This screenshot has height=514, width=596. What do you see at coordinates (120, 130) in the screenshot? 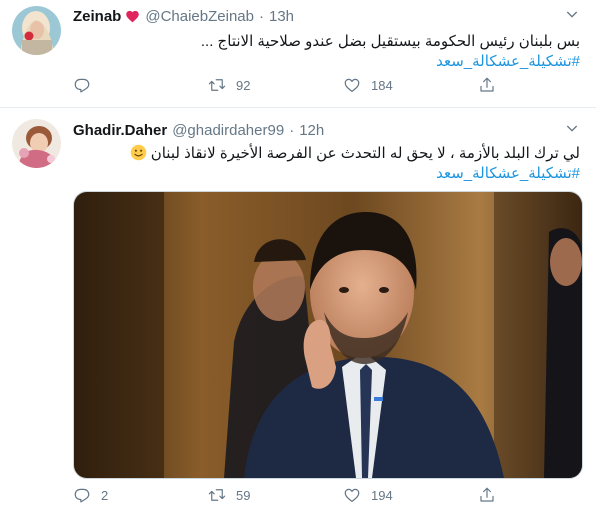
I see `display-name: Ghadir.Daher` at bounding box center [120, 130].